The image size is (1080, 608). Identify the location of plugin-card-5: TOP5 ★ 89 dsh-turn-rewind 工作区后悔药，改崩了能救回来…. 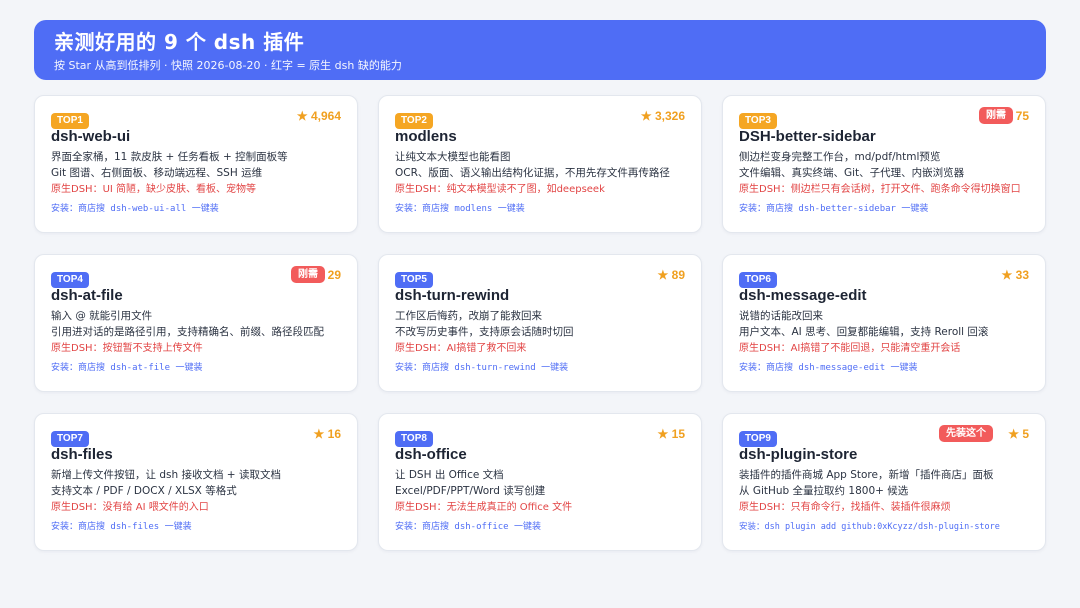
(540, 323).